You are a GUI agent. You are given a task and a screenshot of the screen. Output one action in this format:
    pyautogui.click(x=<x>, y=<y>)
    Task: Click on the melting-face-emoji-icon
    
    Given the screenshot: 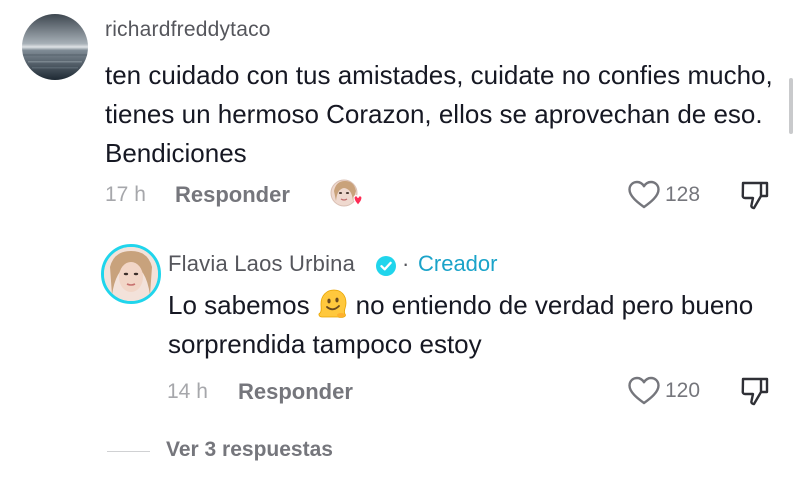 What is the action you would take?
    pyautogui.click(x=333, y=304)
    